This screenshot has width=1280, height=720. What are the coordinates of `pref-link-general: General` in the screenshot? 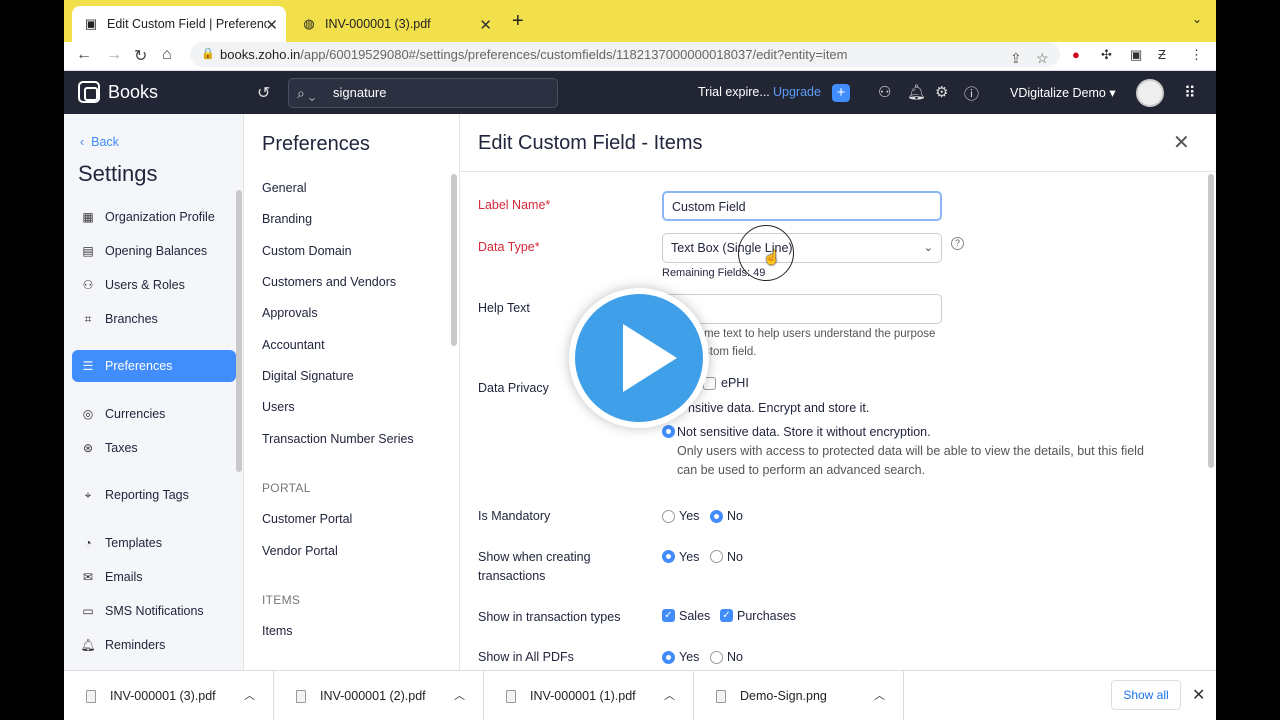 It's located at (284, 188).